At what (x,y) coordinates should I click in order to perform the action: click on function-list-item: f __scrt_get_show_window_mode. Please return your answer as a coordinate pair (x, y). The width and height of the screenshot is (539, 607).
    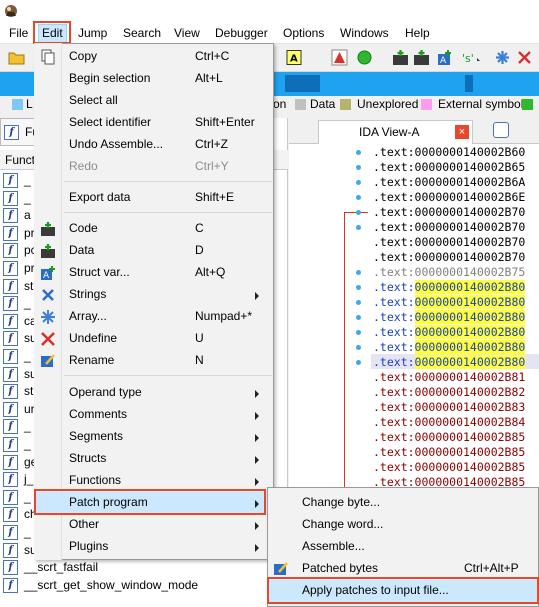
    Looking at the image, I should click on (144, 585).